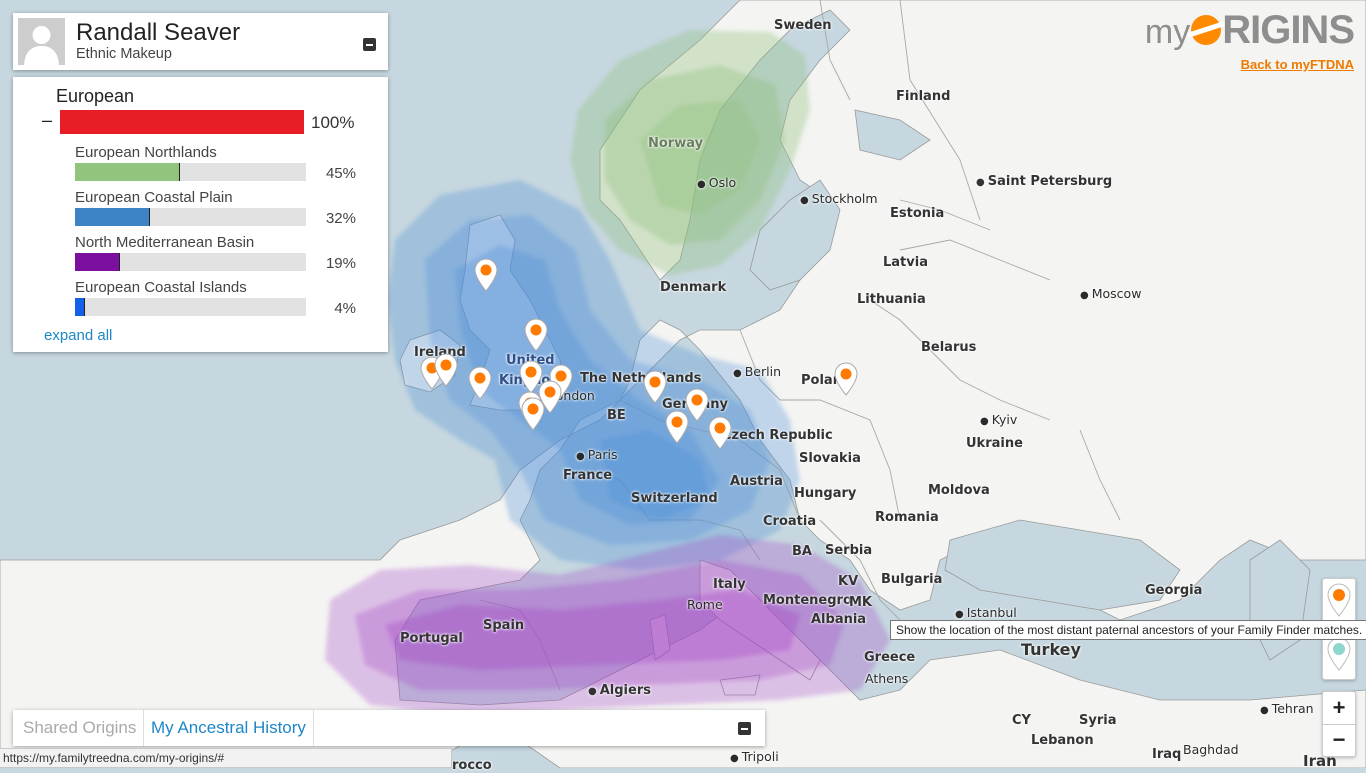  Describe the element at coordinates (80, 728) in the screenshot. I see `tab-shared-origins: Shared Origins` at that location.